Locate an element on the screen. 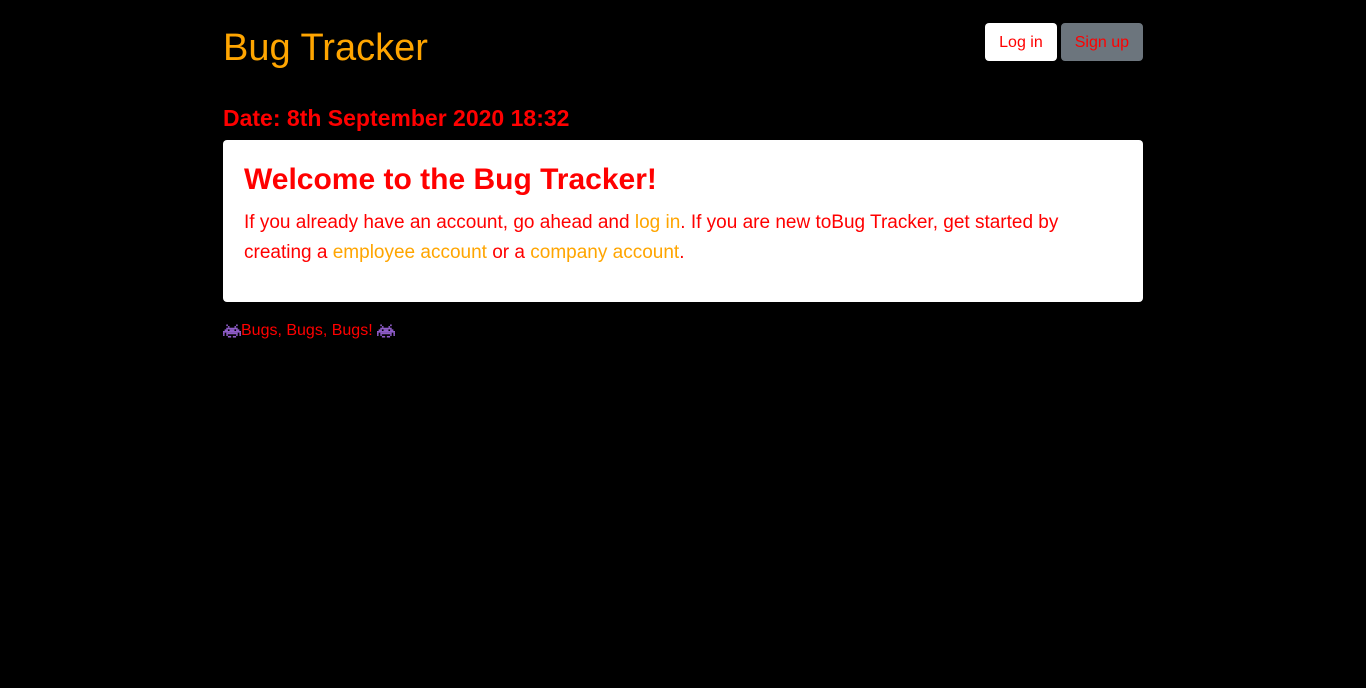  brand-title: Bug Tracker is located at coordinates (325, 48).